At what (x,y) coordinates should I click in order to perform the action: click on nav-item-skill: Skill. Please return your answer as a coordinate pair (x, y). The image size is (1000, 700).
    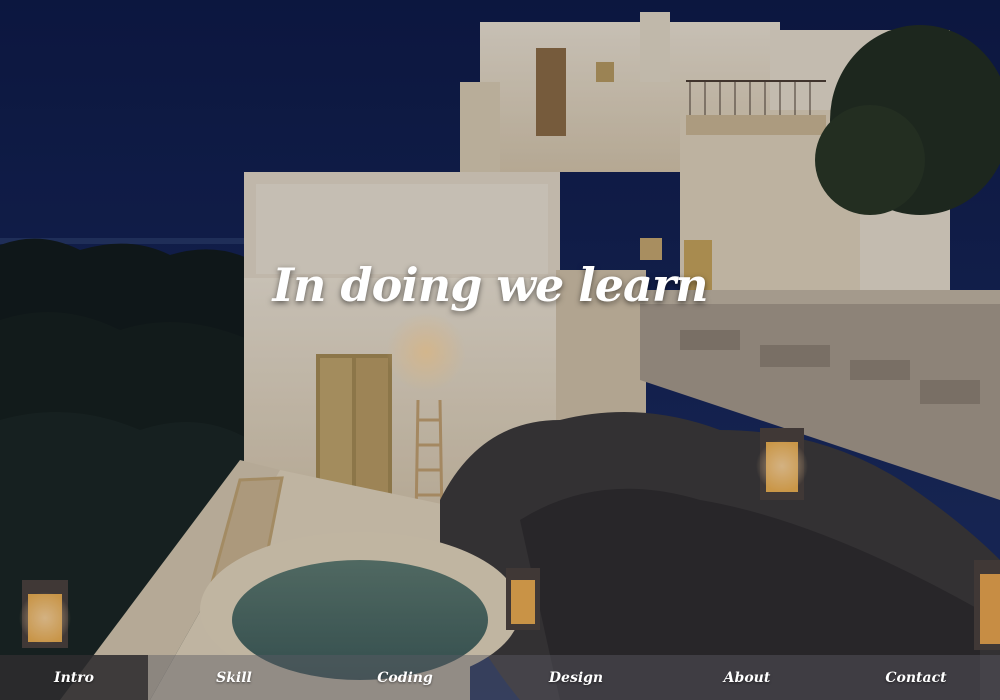
    Looking at the image, I should click on (234, 677).